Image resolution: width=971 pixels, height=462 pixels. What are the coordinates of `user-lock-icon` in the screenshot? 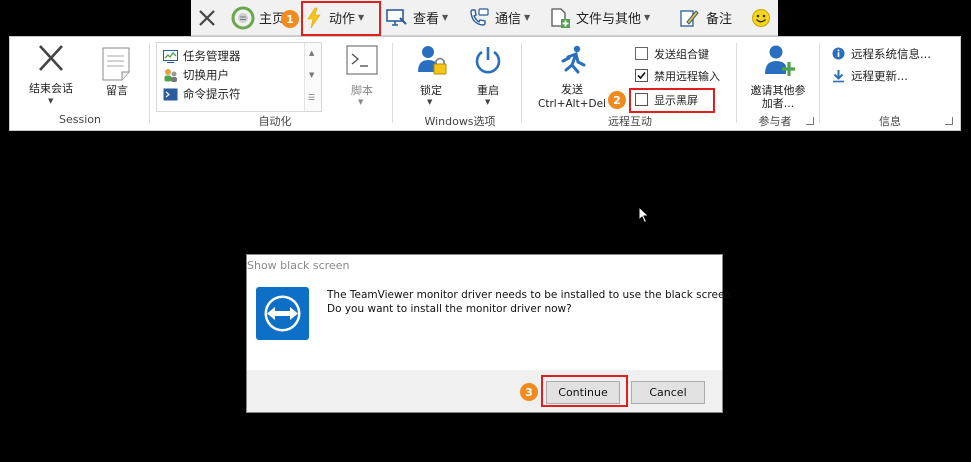 It's located at (432, 60).